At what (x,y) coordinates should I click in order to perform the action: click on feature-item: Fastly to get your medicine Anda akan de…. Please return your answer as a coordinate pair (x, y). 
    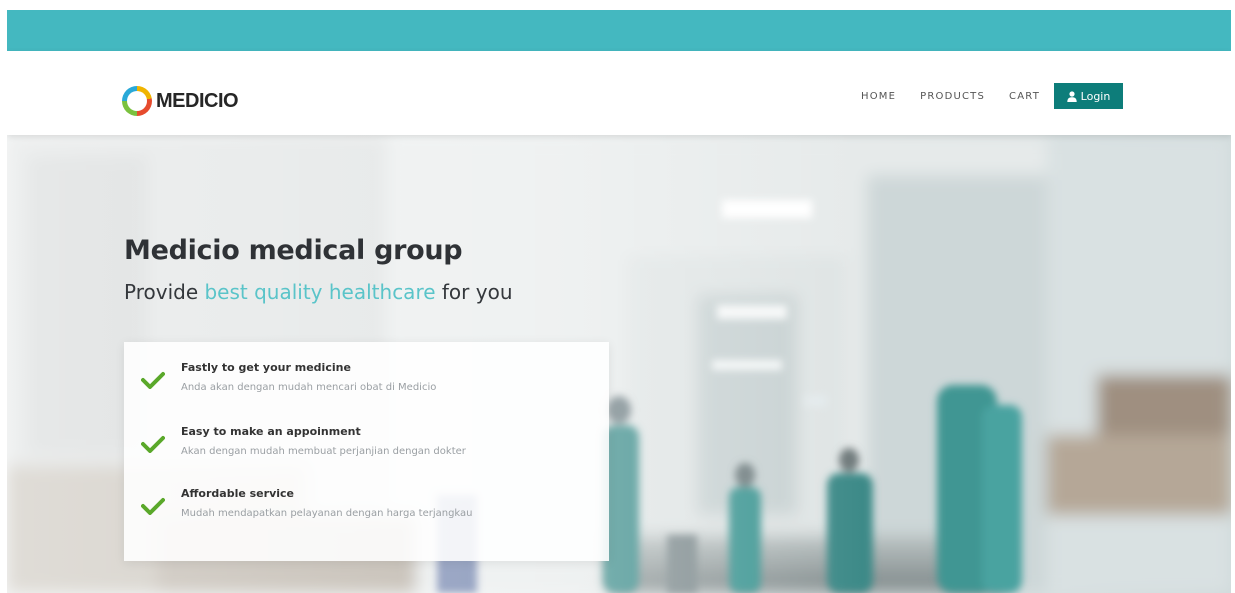
    Looking at the image, I should click on (366, 387).